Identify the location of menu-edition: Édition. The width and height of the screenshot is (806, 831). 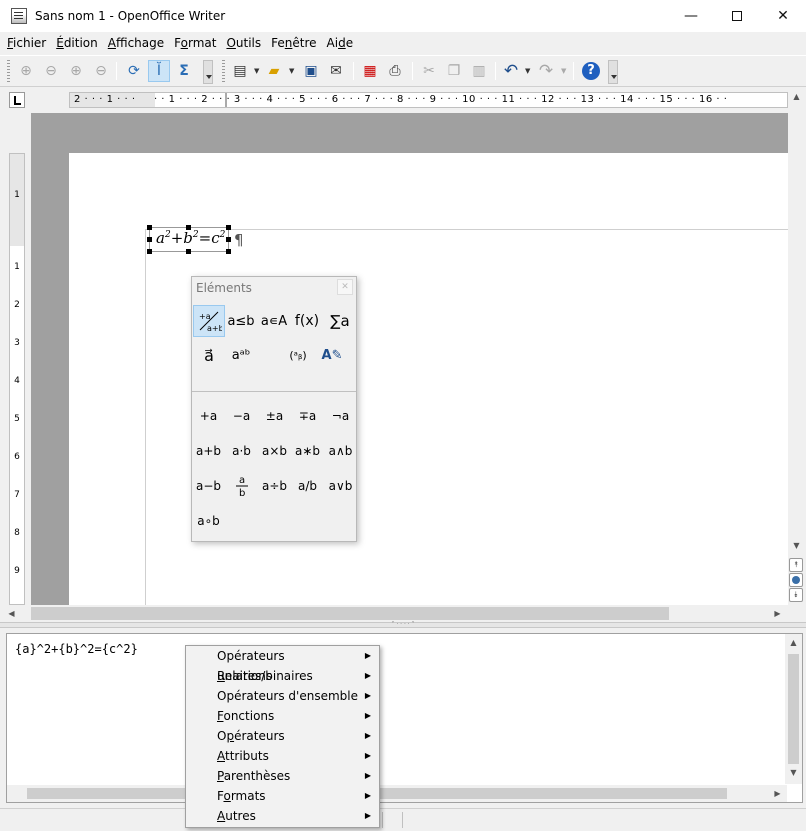
(77, 43).